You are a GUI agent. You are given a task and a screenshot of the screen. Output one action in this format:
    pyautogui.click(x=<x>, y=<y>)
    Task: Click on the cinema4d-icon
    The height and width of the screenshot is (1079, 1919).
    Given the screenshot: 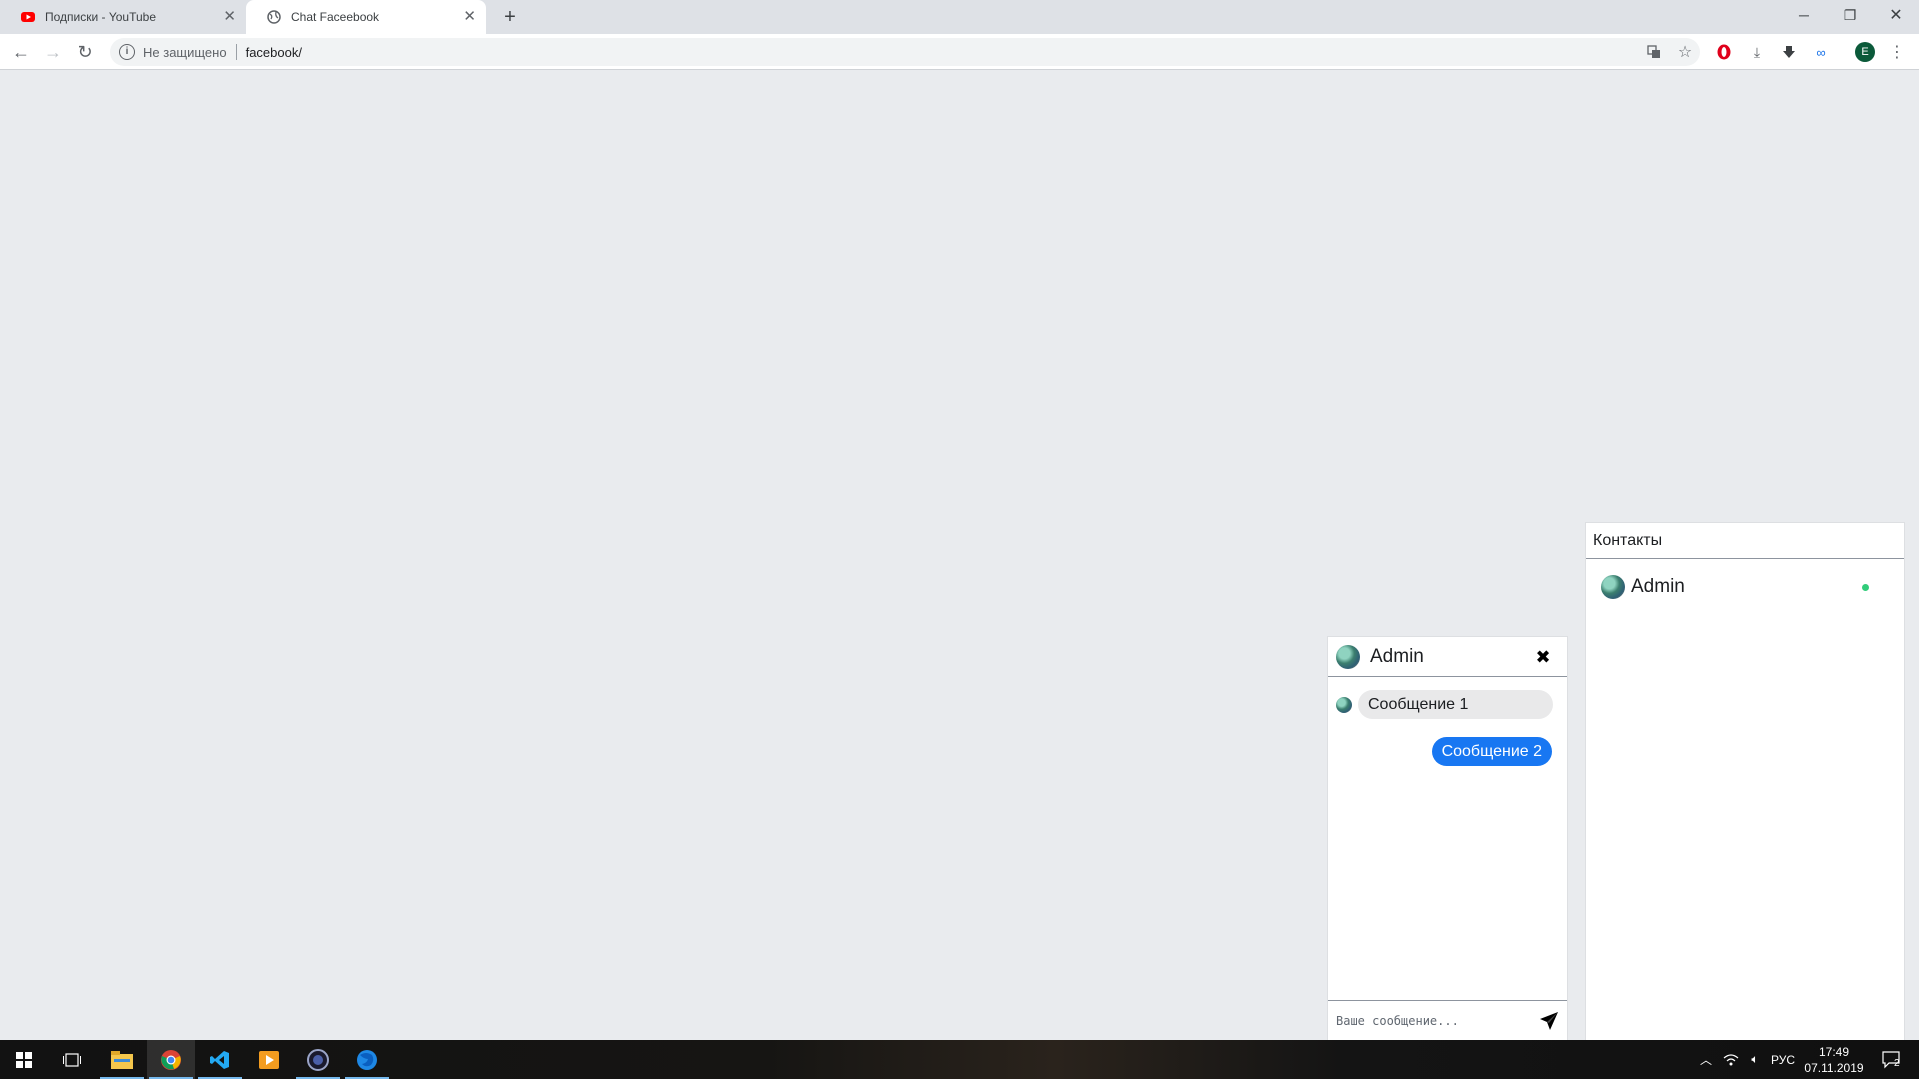 What is the action you would take?
    pyautogui.click(x=318, y=1059)
    